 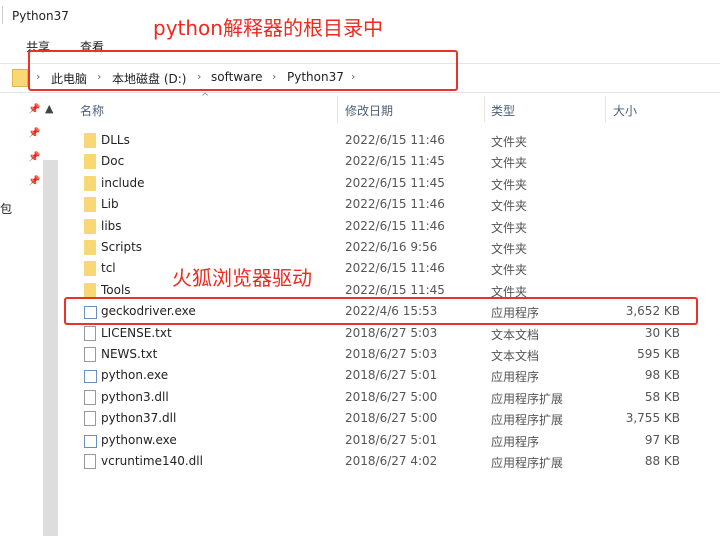 What do you see at coordinates (391, 247) in the screenshot?
I see `file-date: 2022/6/16 9:56` at bounding box center [391, 247].